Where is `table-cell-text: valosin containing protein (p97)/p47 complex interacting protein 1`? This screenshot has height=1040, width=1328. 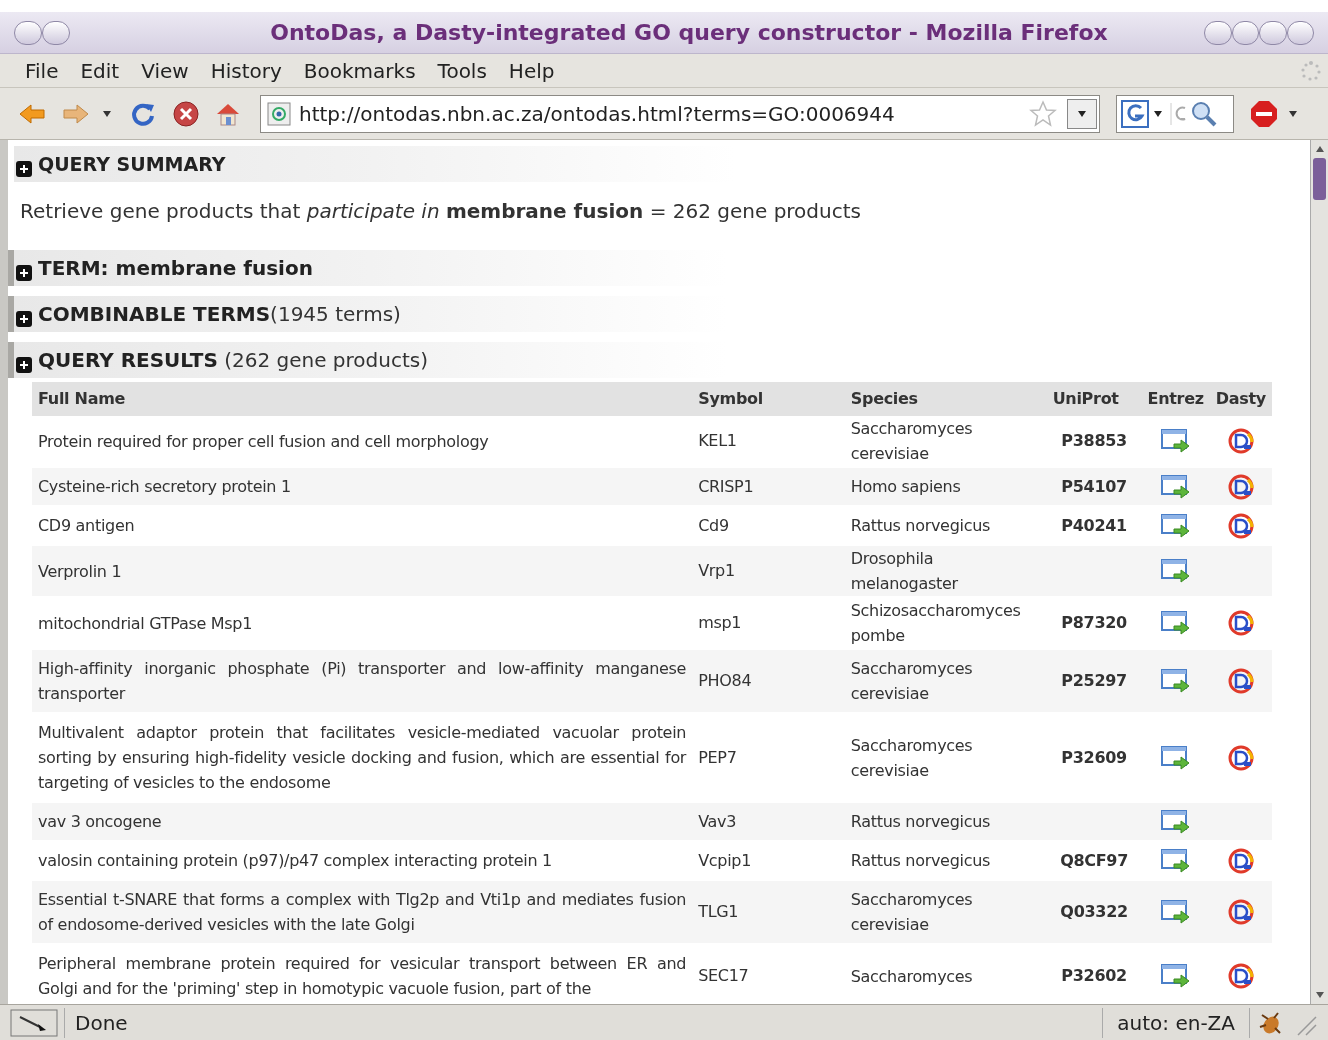
table-cell-text: valosin containing protein (p97)/p47 complex interacting protein 1 is located at coordinates (295, 861).